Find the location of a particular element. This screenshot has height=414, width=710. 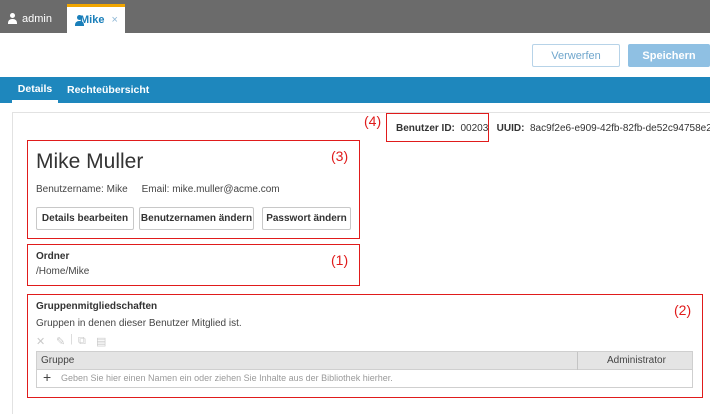

edit-details-button: Details bearbeiten is located at coordinates (85, 218).